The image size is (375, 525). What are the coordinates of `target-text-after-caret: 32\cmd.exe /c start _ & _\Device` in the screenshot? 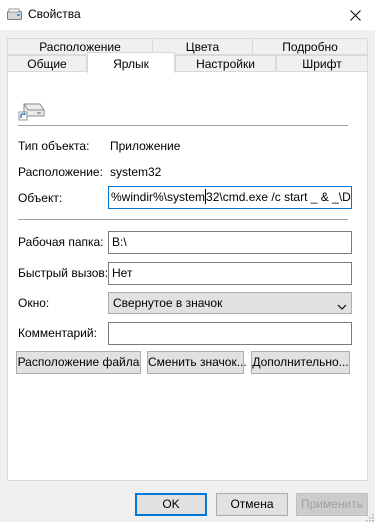 It's located at (278, 197).